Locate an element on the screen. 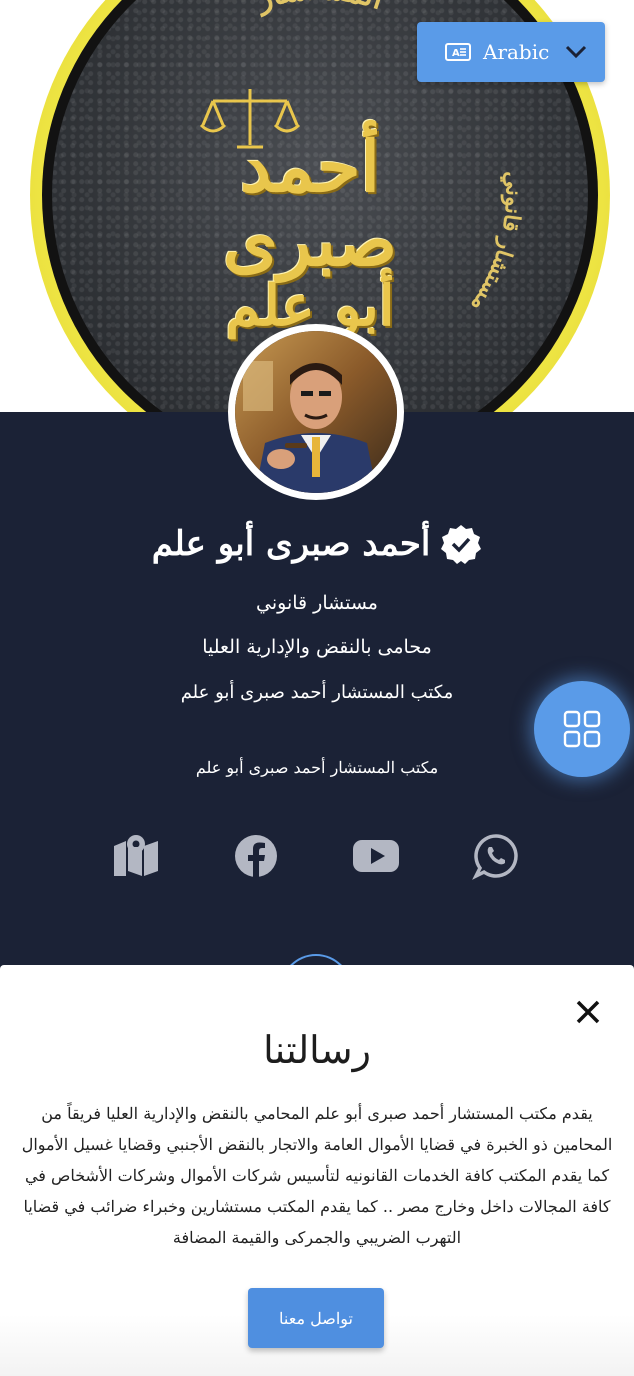  translate-icon: A is located at coordinates (458, 52).